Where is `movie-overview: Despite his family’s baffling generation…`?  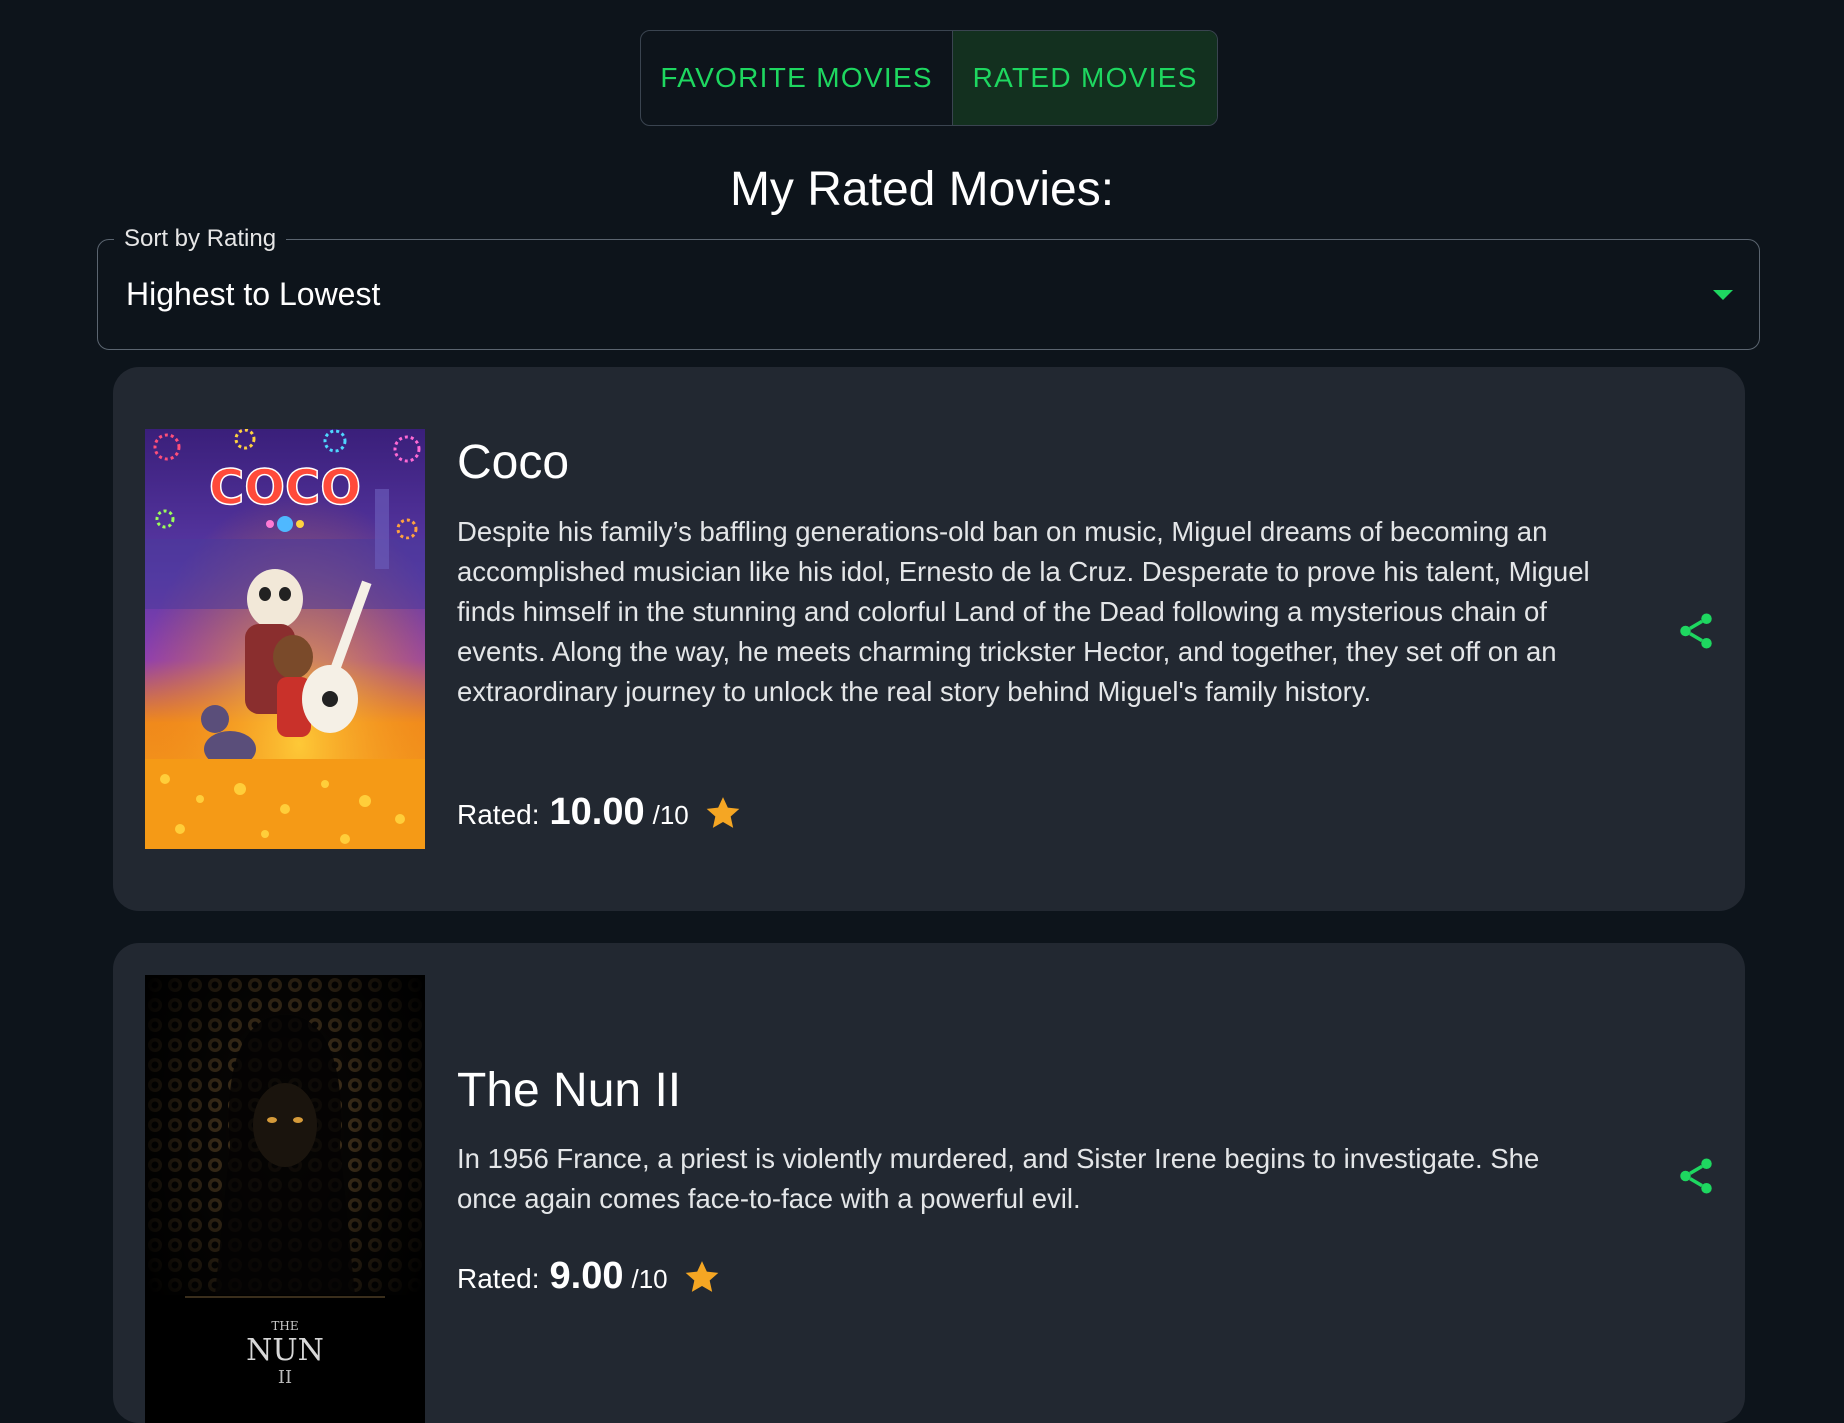
movie-overview: Despite his family’s baffling generation… is located at coordinates (1023, 611).